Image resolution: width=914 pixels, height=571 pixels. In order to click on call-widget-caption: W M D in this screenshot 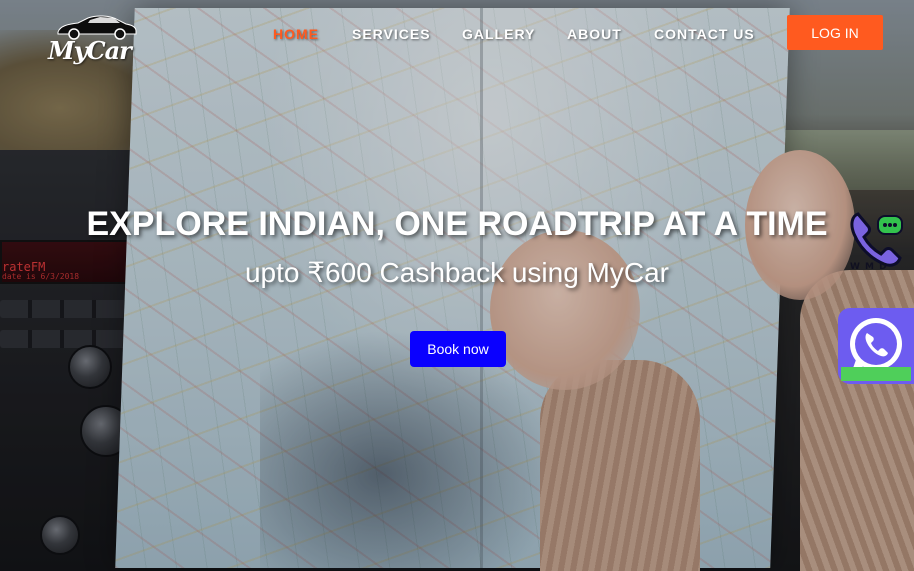, I will do `click(869, 267)`.